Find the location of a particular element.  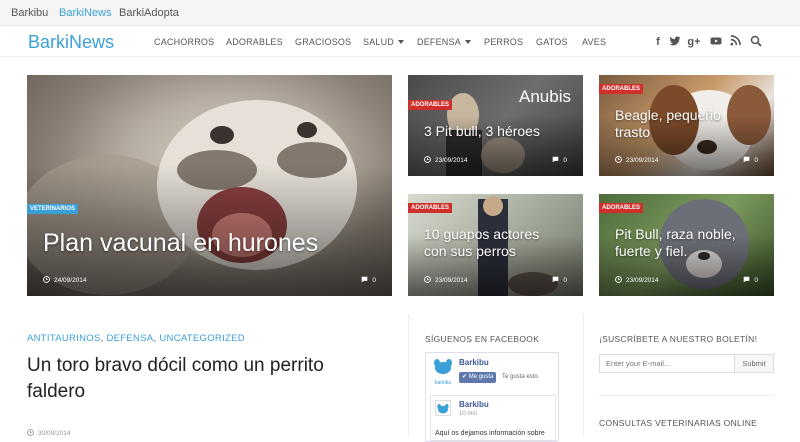

top-bar: Barkibu BarkiNews BarkiAdopta is located at coordinates (400, 13).